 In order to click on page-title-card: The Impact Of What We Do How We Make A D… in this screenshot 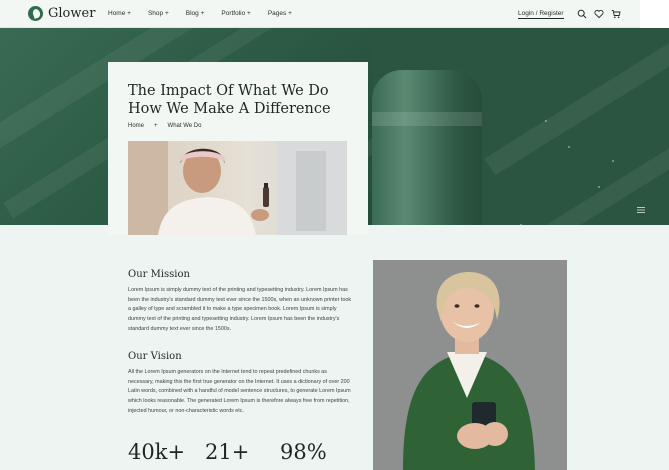, I will do `click(238, 148)`.